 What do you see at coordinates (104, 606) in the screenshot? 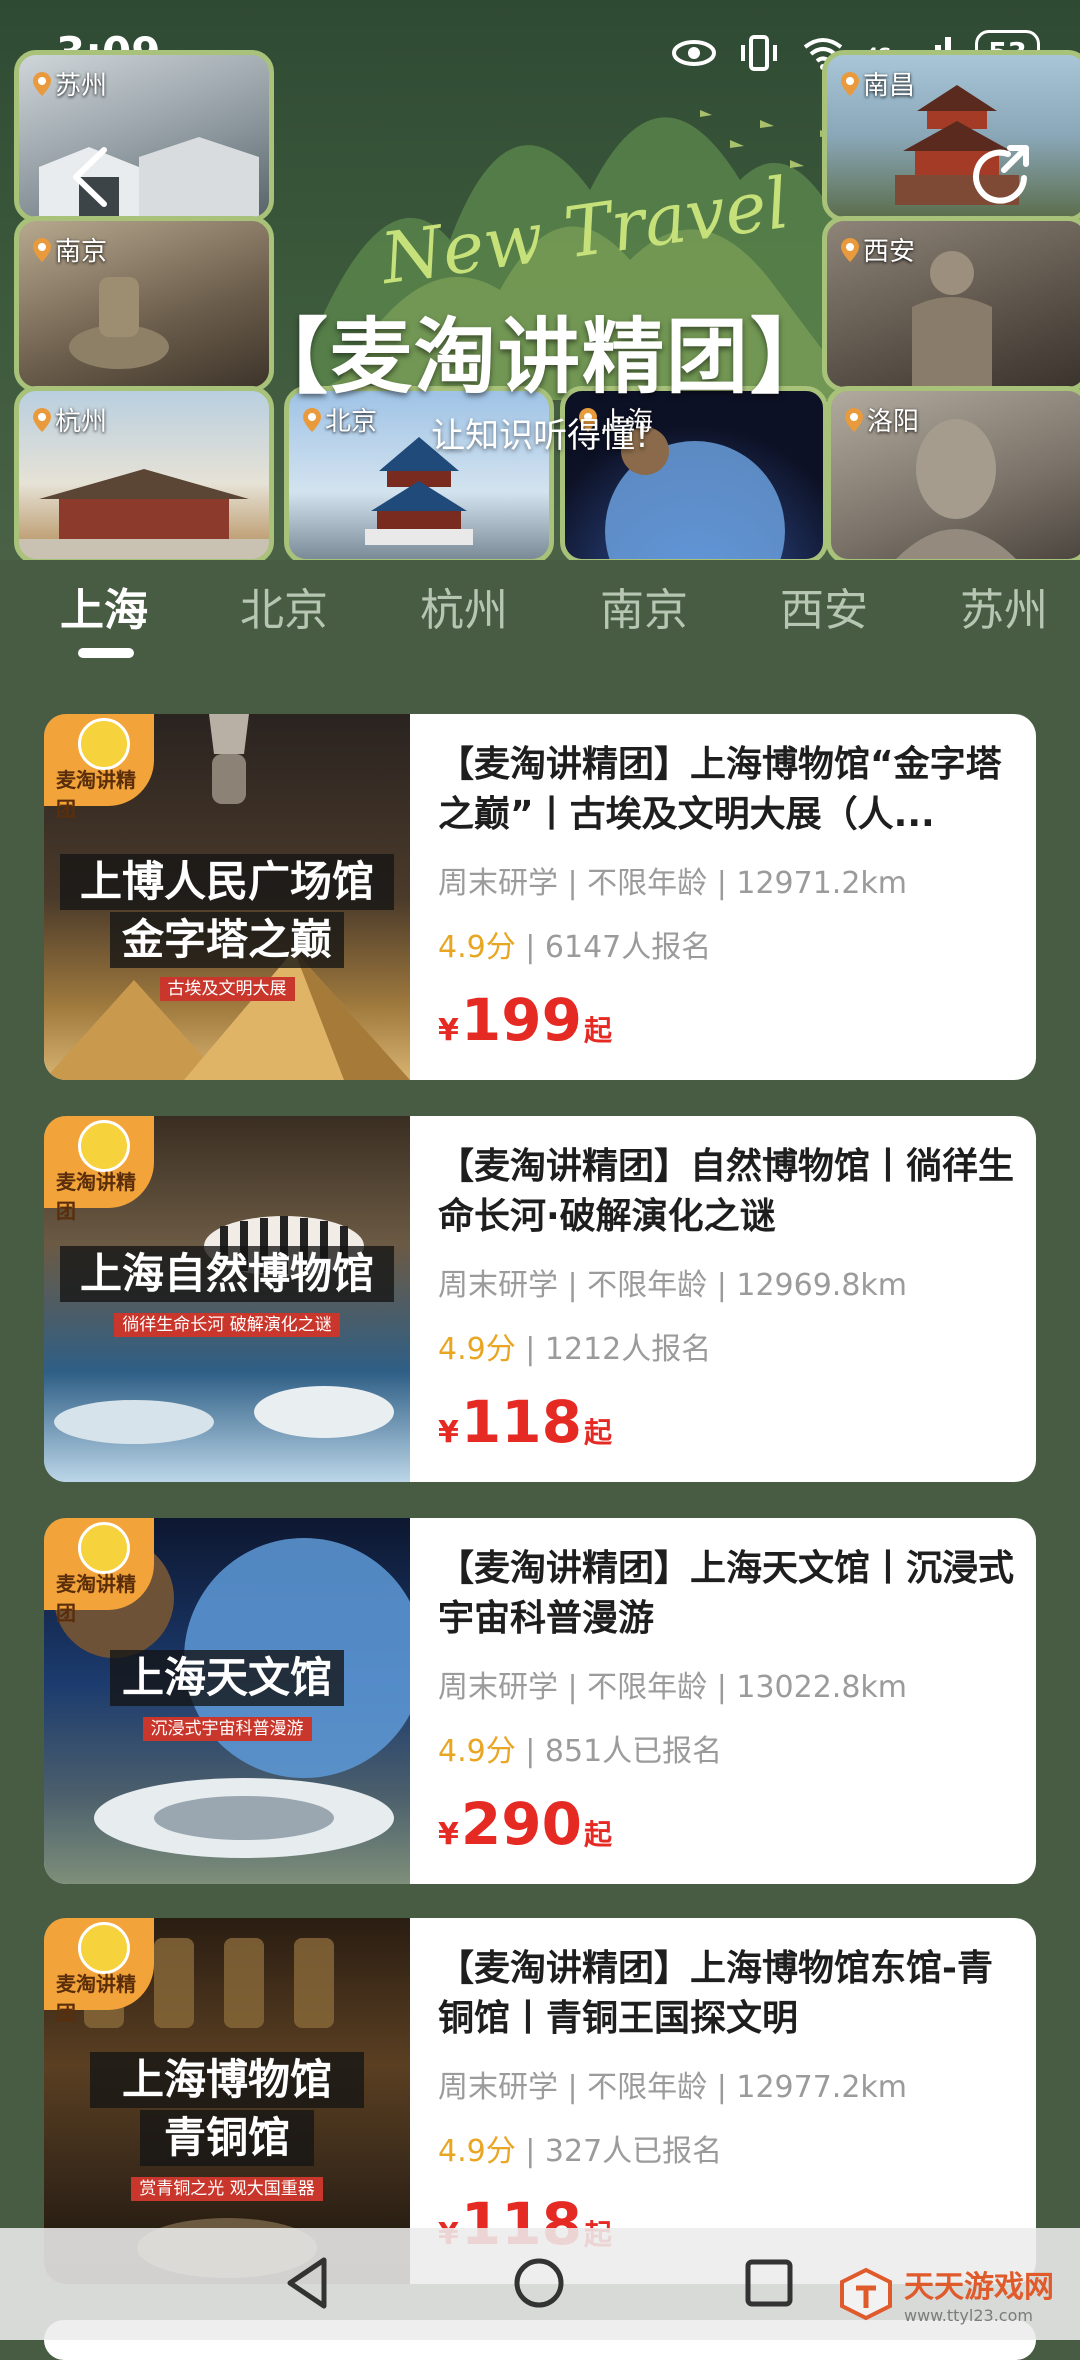
I see `tab-shanghai: 上海` at bounding box center [104, 606].